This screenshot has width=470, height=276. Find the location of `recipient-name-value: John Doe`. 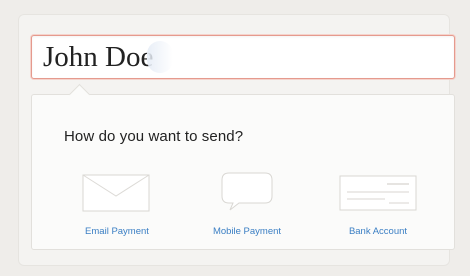

recipient-name-value: John Doe is located at coordinates (98, 57).